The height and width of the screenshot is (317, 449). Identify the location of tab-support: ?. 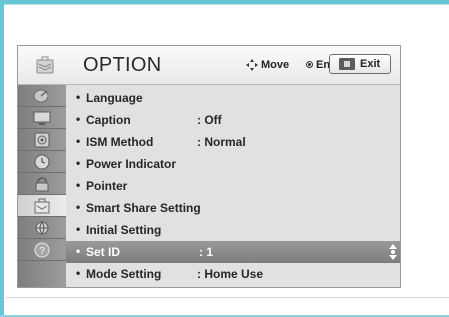
(42, 250).